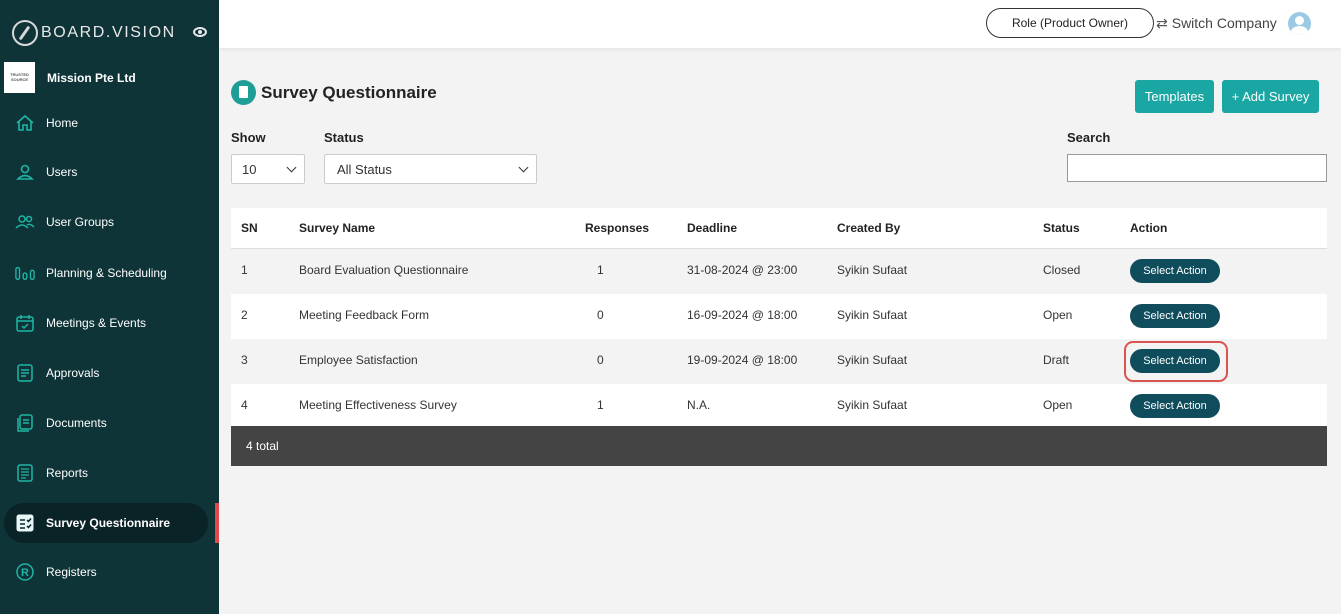 This screenshot has height=614, width=1341. What do you see at coordinates (25, 473) in the screenshot?
I see `report-icon` at bounding box center [25, 473].